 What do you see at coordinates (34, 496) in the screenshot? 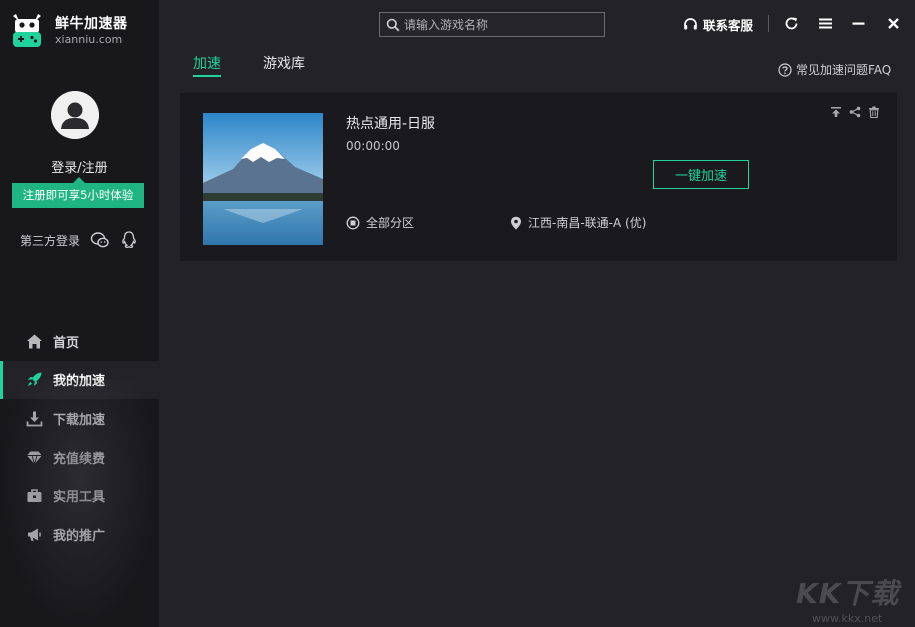
I see `toolbox-icon` at bounding box center [34, 496].